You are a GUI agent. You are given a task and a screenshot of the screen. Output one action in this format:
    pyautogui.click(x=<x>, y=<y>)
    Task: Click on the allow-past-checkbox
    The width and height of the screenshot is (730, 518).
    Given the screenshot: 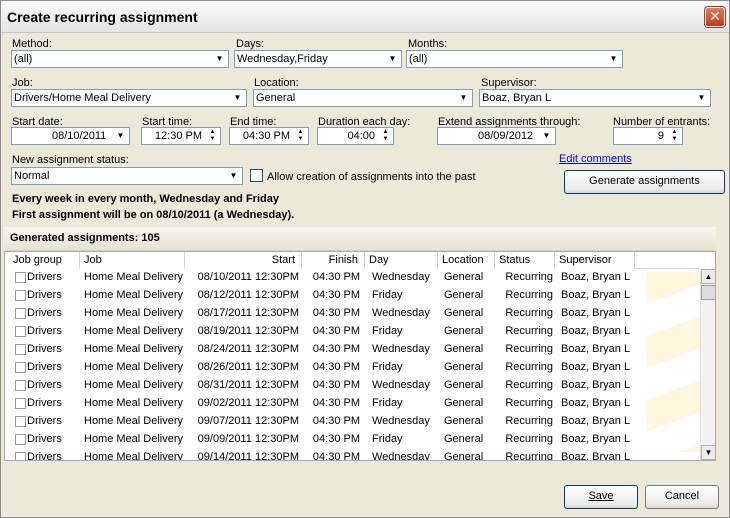 What is the action you would take?
    pyautogui.click(x=256, y=175)
    